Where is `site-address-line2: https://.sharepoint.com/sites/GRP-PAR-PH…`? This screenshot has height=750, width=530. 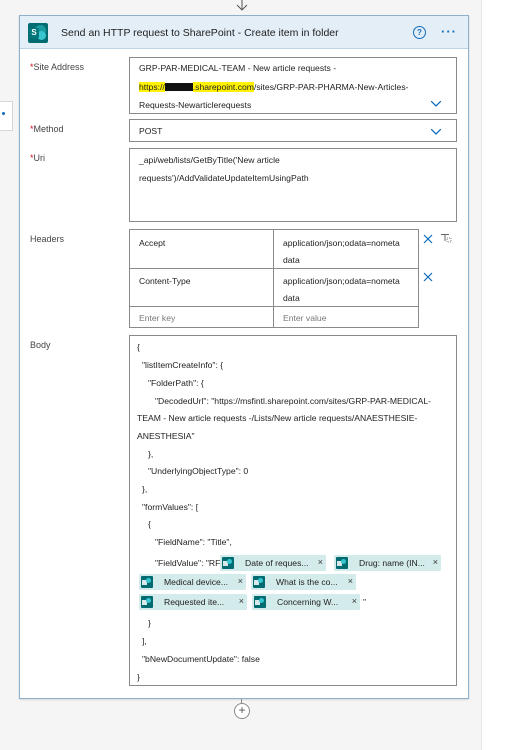 site-address-line2: https://.sharepoint.com/sites/GRP-PAR-PH… is located at coordinates (274, 87).